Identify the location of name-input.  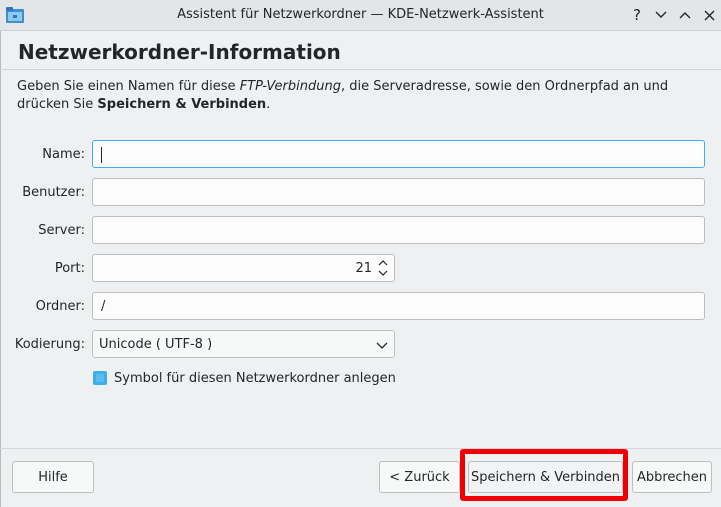
(398, 154).